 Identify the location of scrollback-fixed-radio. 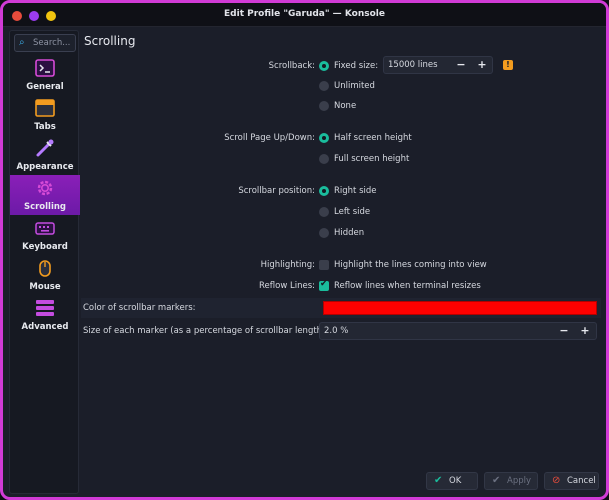
(324, 66).